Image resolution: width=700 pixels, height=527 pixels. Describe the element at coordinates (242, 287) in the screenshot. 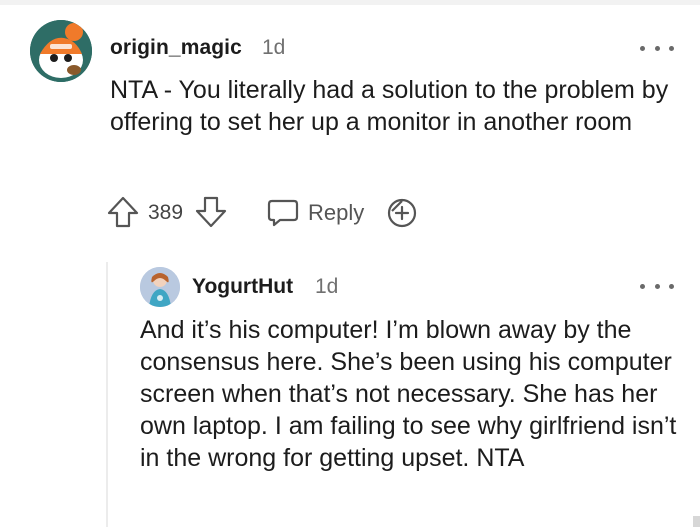

I see `comment-username: YogurtHut` at that location.